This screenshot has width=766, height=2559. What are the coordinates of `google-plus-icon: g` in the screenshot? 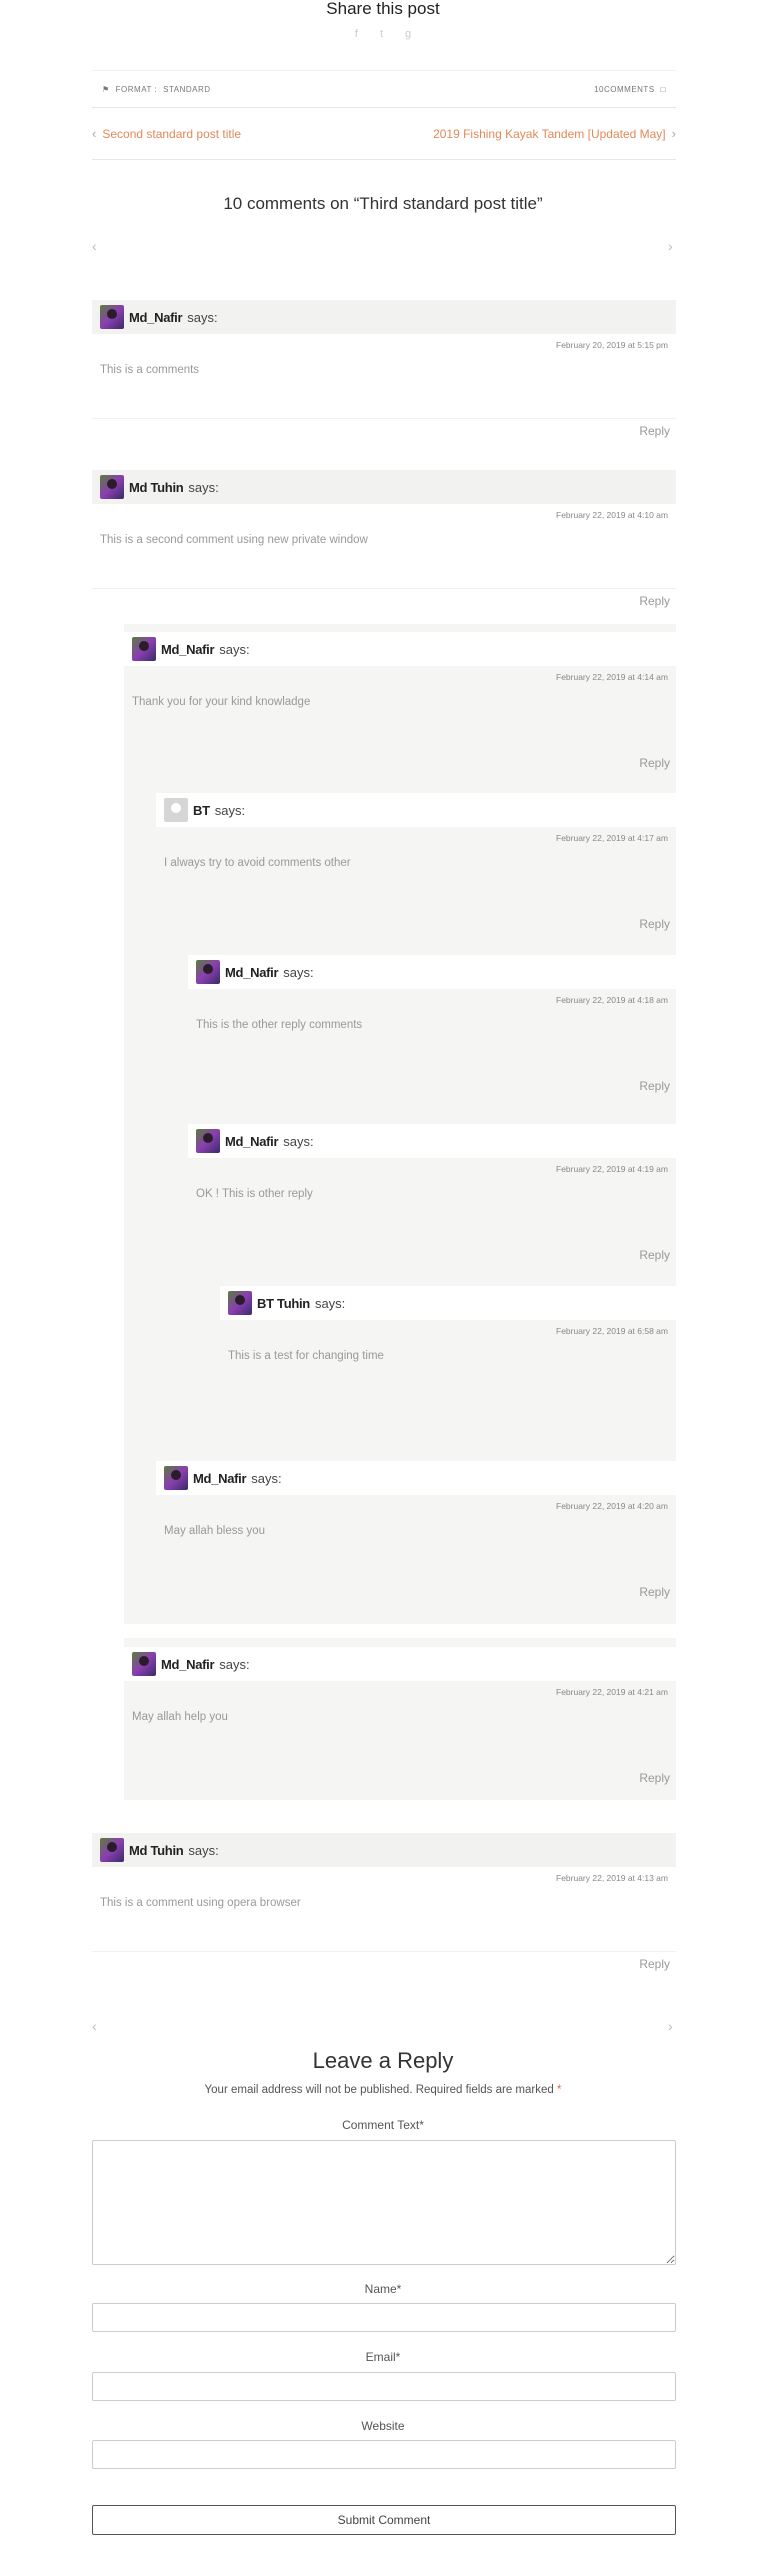 It's located at (408, 34).